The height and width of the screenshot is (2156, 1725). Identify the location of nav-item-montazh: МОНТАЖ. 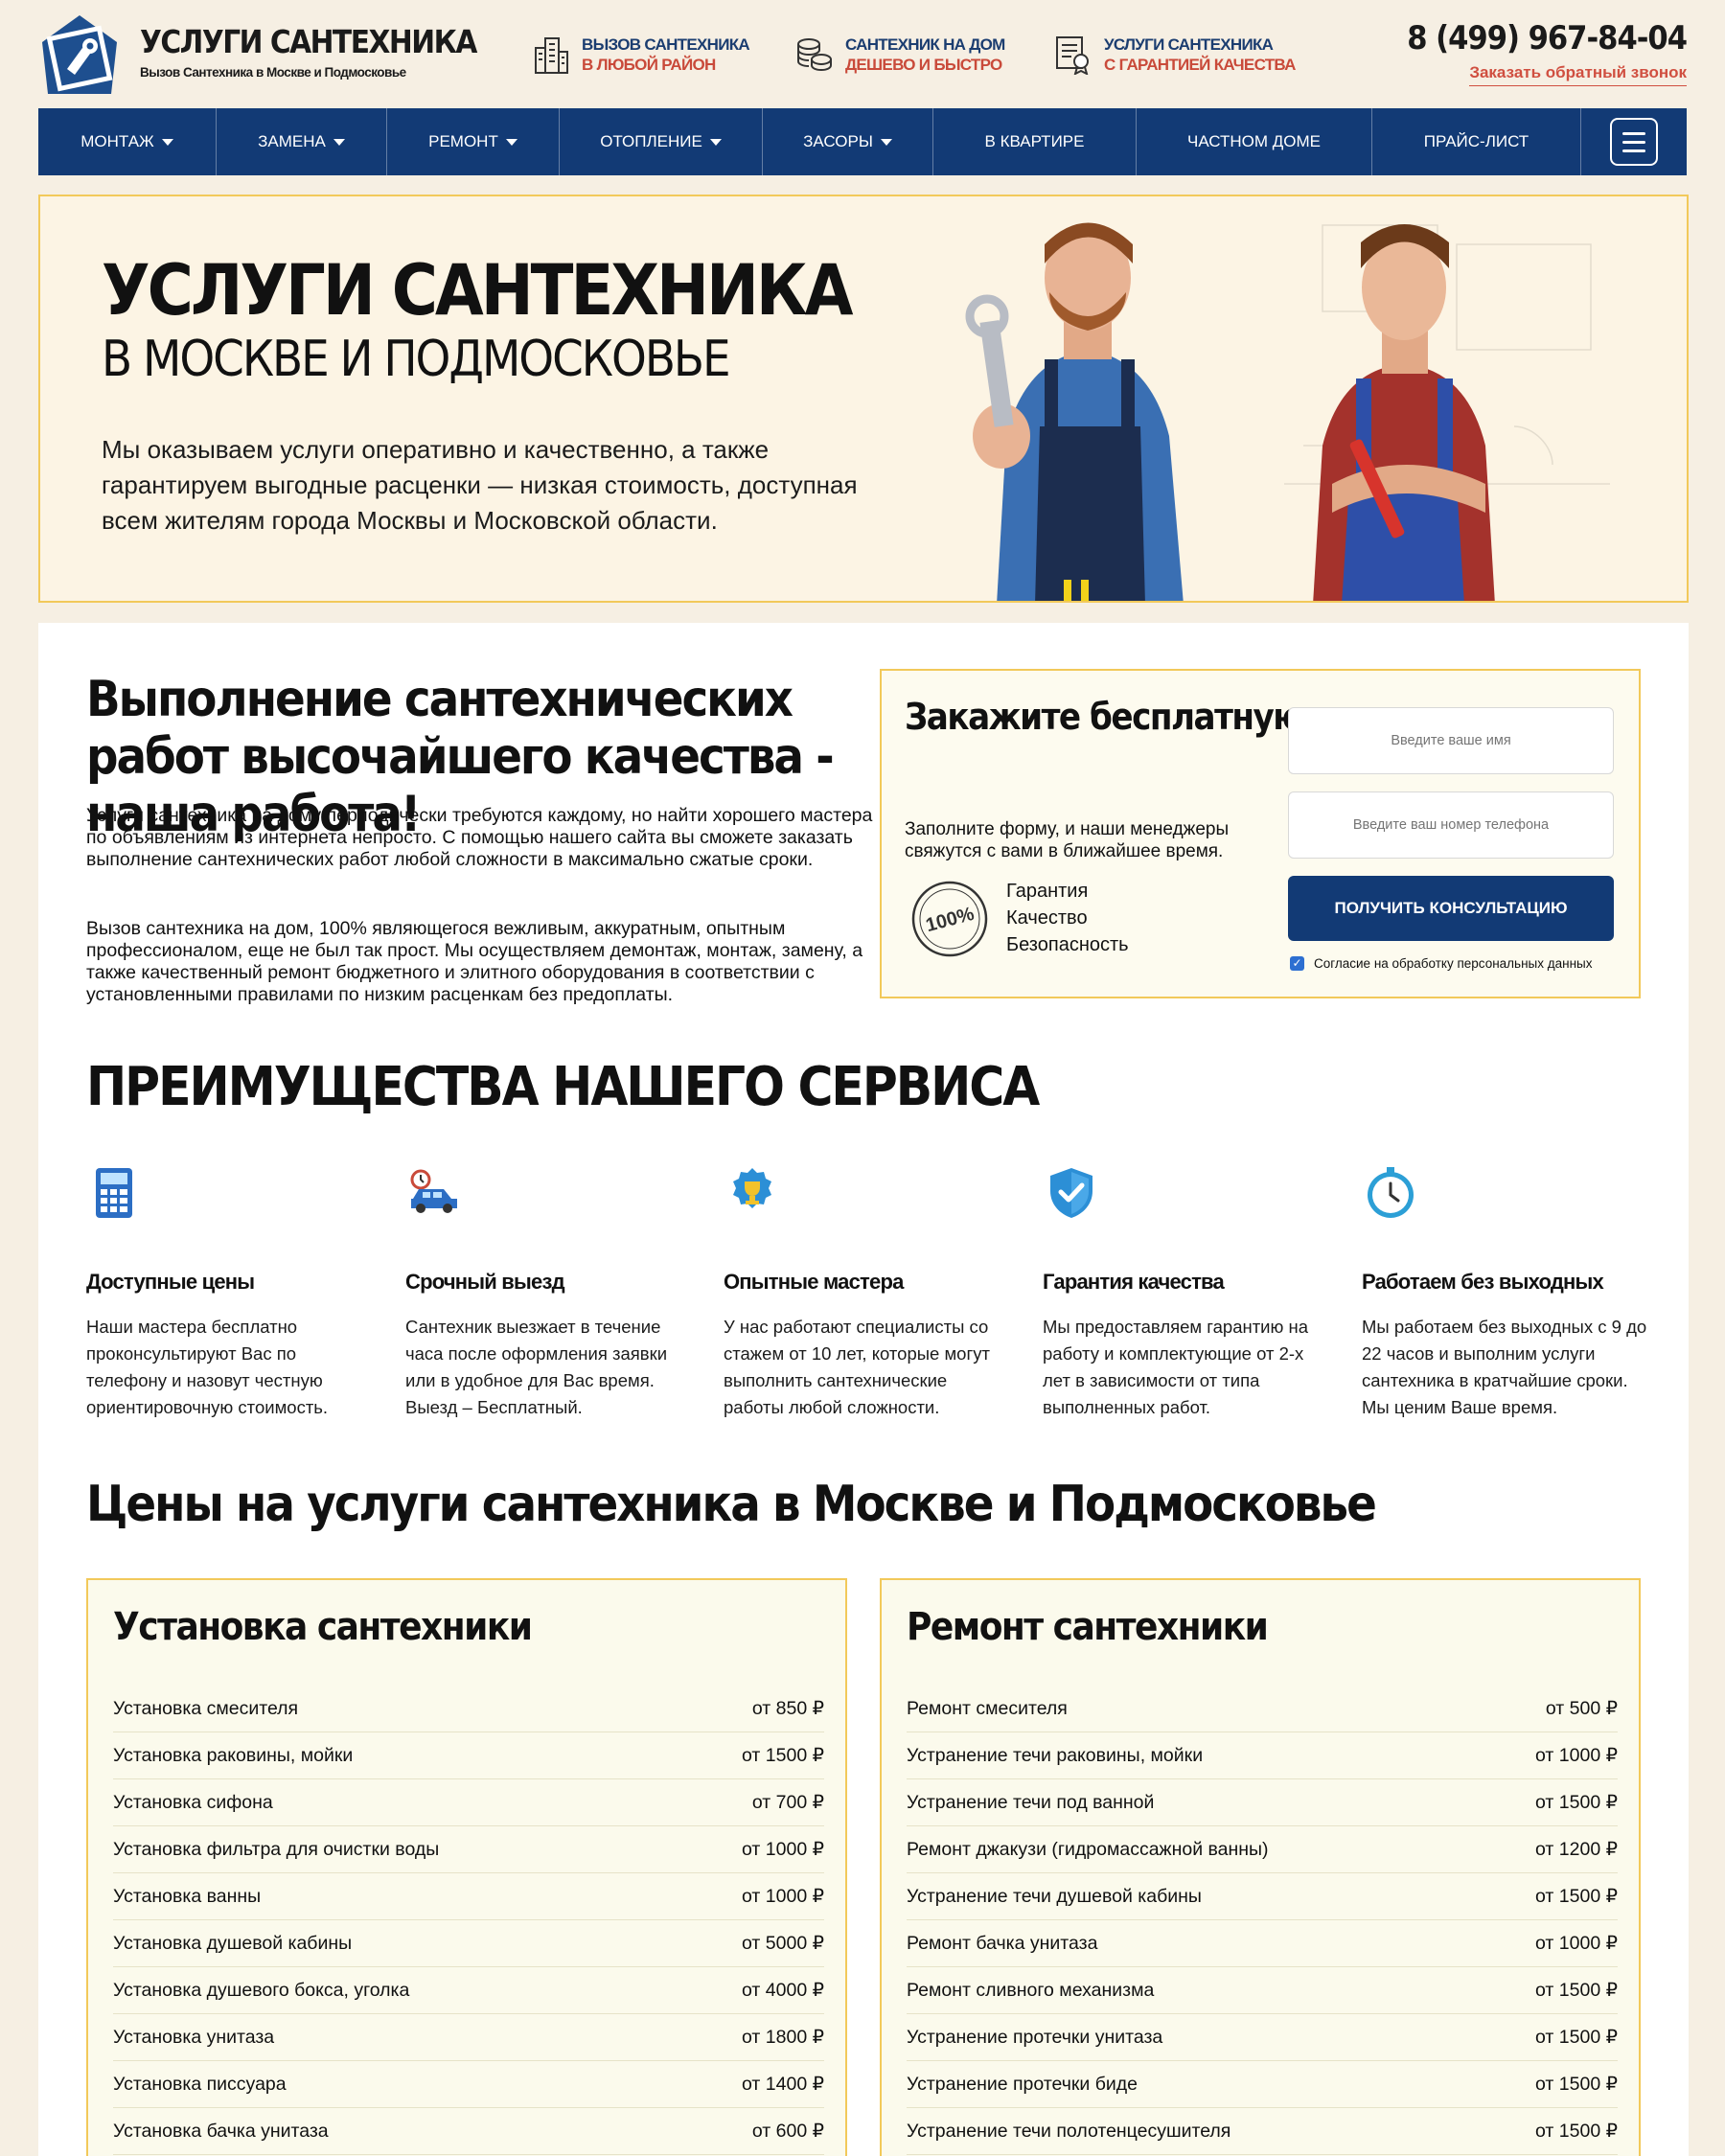
(127, 141).